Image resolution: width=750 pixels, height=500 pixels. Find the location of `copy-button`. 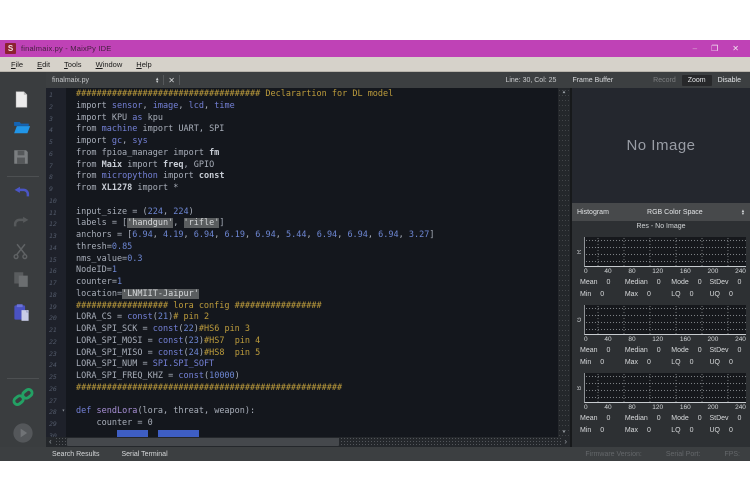

copy-button is located at coordinates (23, 281).